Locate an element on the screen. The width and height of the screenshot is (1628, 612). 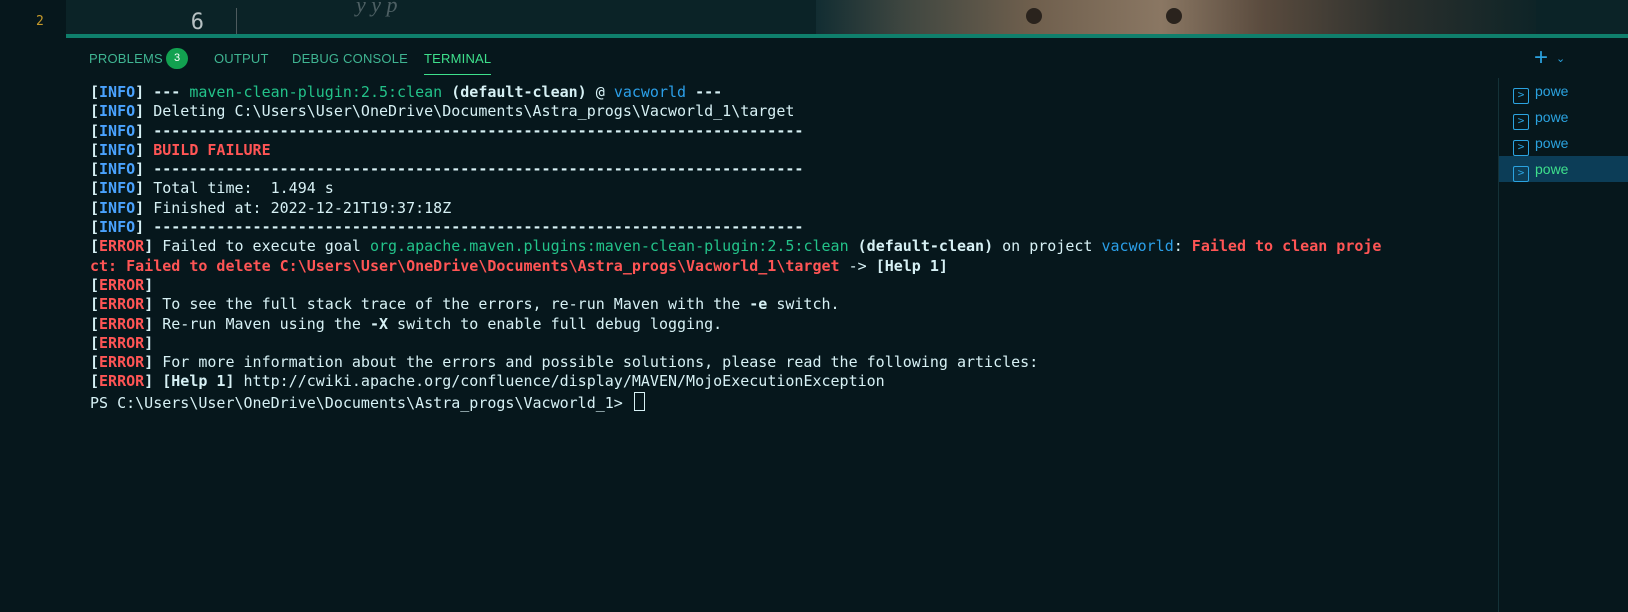
terminal-text: Total time: 1.494 s is located at coordinates (243, 188).